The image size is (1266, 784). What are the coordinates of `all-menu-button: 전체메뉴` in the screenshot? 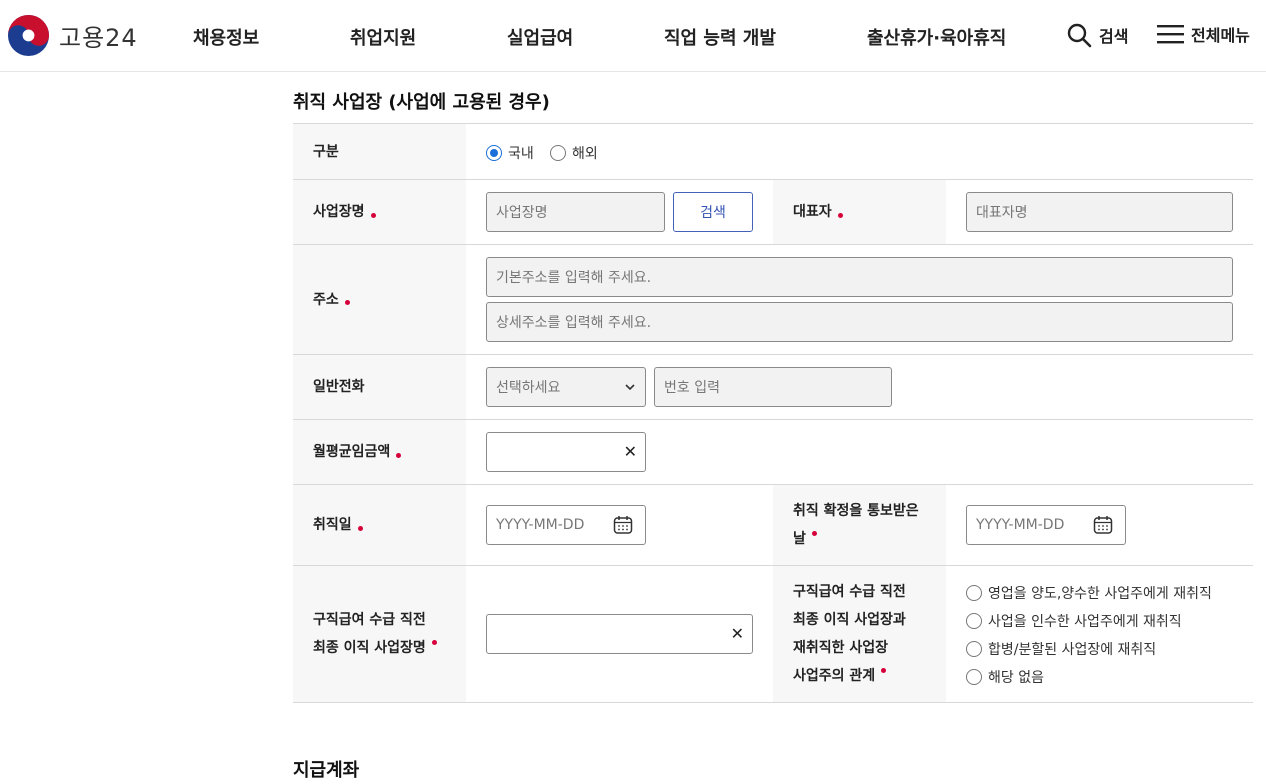 It's located at (1203, 34).